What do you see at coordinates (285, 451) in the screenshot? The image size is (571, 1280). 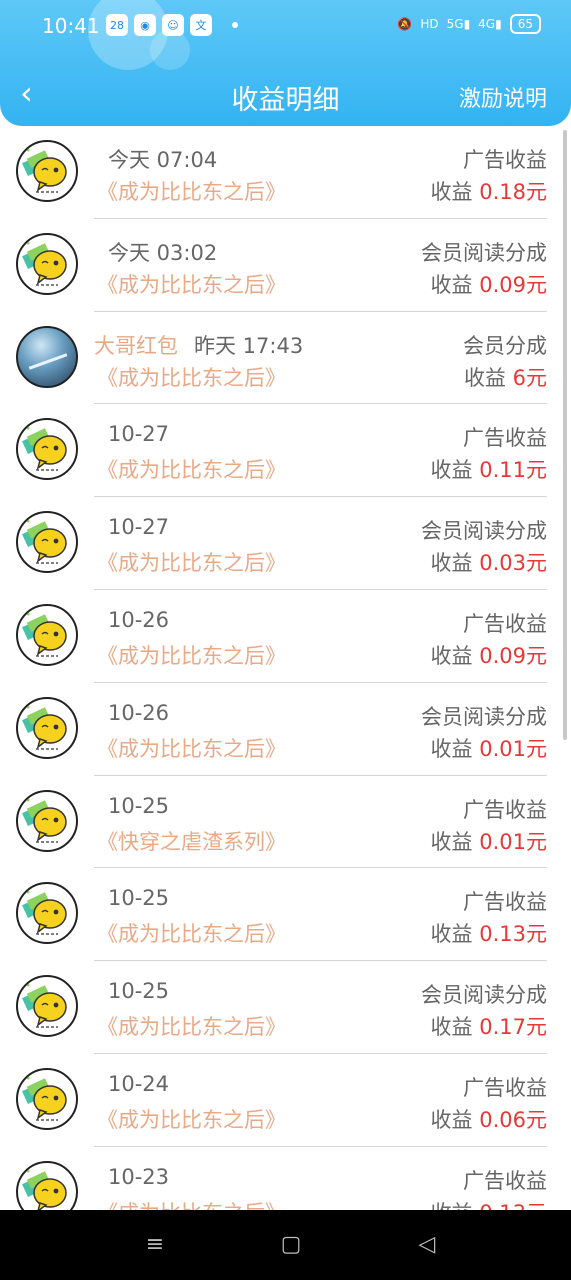 I see `list-item: 10-27 《成为比比东之后》 广告收益 收益 0.11元` at bounding box center [285, 451].